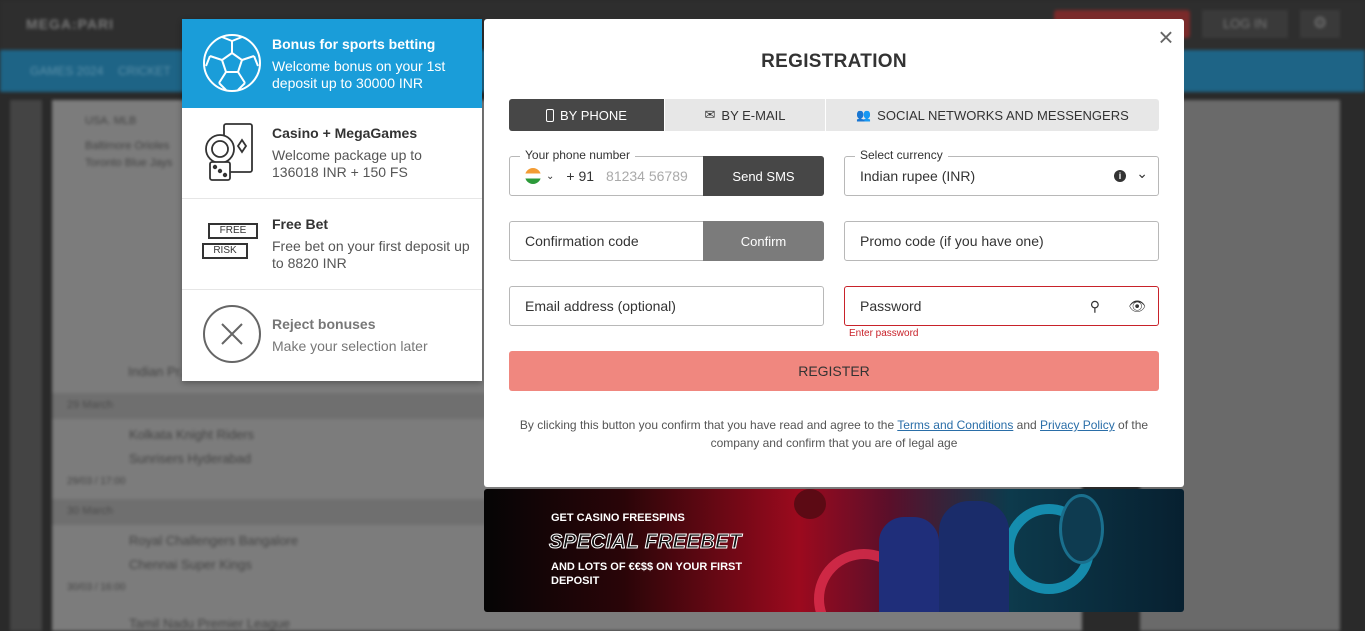  I want to click on team-name: Toronto Blue Jays, so click(129, 163).